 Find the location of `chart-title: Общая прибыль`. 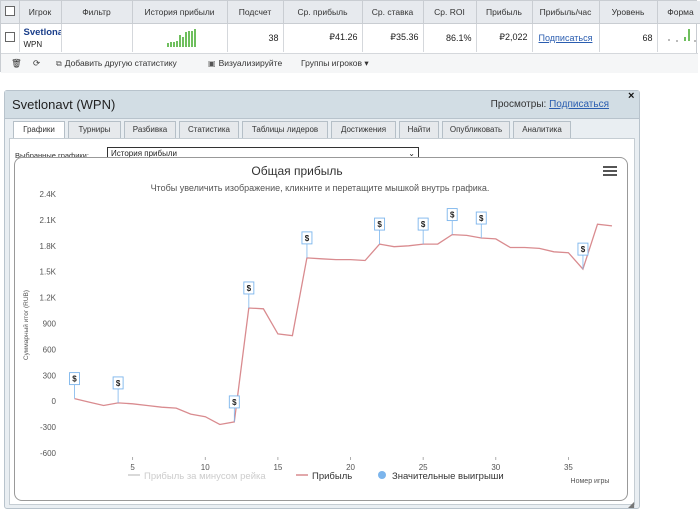

chart-title: Общая прибыль is located at coordinates (296, 171).